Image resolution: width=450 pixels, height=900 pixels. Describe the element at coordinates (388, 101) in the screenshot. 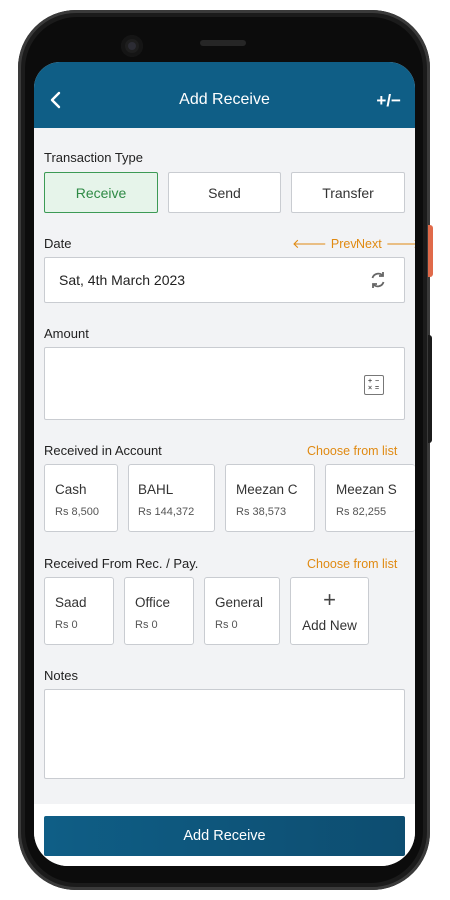

I see `plus-minus-icon: +/−` at that location.